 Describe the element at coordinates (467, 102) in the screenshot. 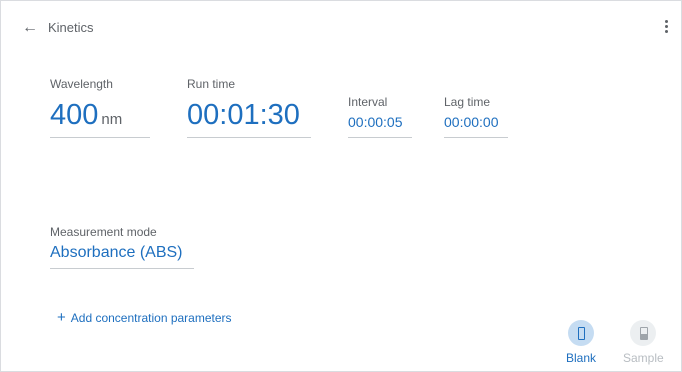

I see `lag-time-label: Lag time` at that location.